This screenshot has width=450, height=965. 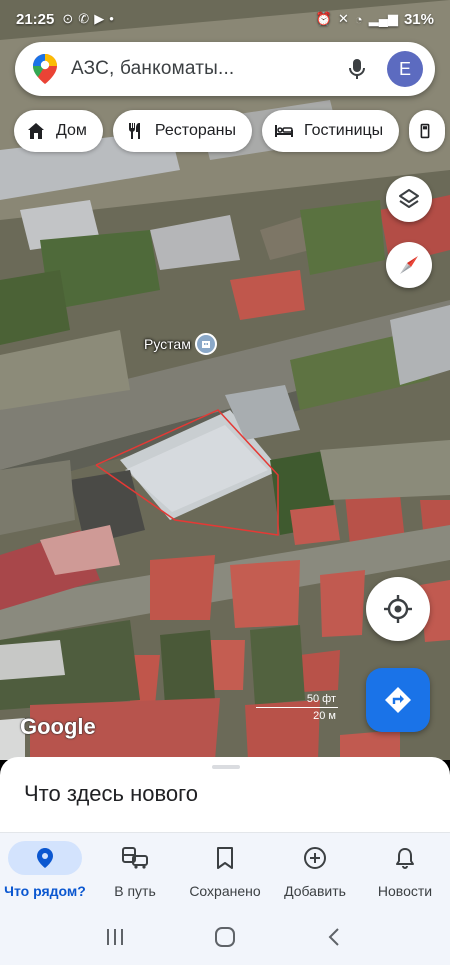 I want to click on my-location-button, so click(x=398, y=609).